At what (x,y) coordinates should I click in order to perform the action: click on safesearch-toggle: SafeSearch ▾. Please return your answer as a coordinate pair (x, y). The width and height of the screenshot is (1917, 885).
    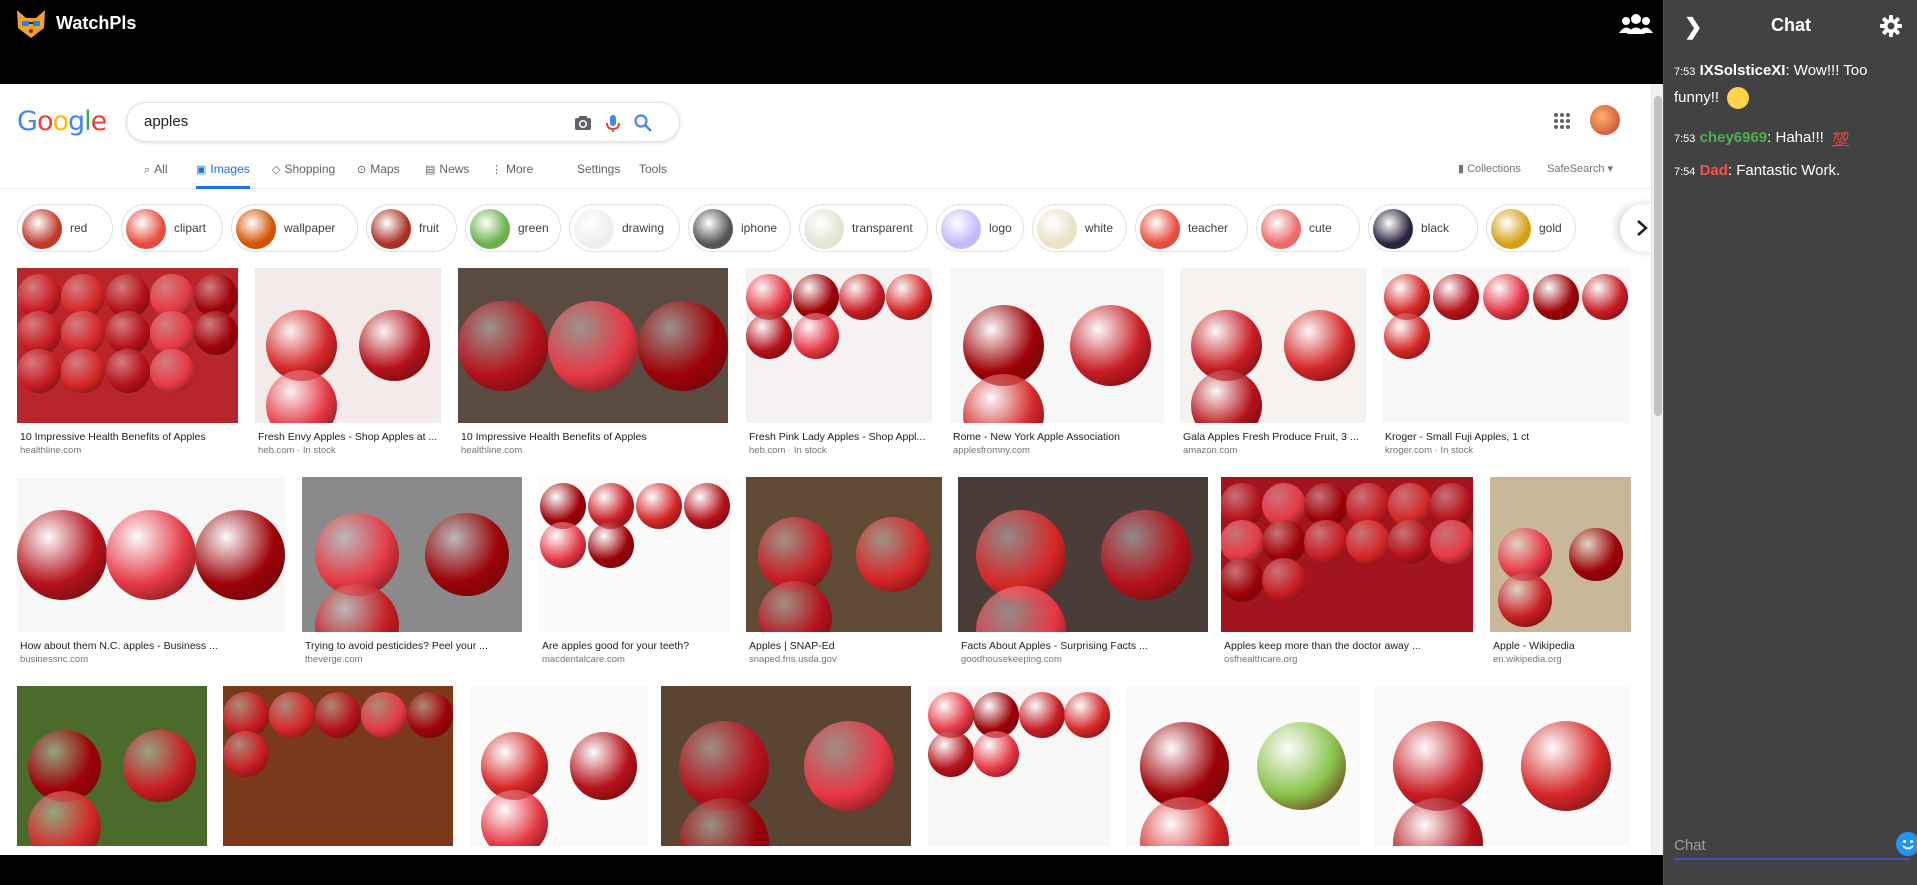
    Looking at the image, I should click on (1580, 168).